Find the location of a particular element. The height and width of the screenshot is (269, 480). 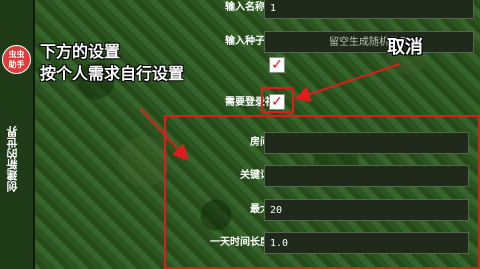

world-name-row: 输入名称 1 is located at coordinates (256, 11).